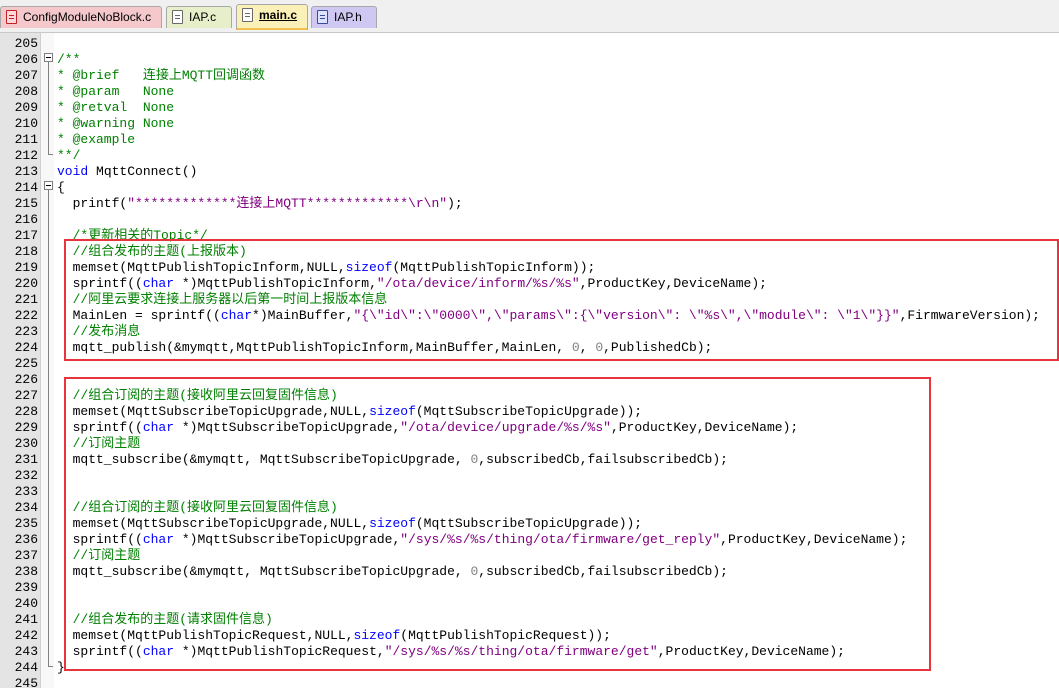  Describe the element at coordinates (26, 603) in the screenshot. I see `line-number: 240` at that location.